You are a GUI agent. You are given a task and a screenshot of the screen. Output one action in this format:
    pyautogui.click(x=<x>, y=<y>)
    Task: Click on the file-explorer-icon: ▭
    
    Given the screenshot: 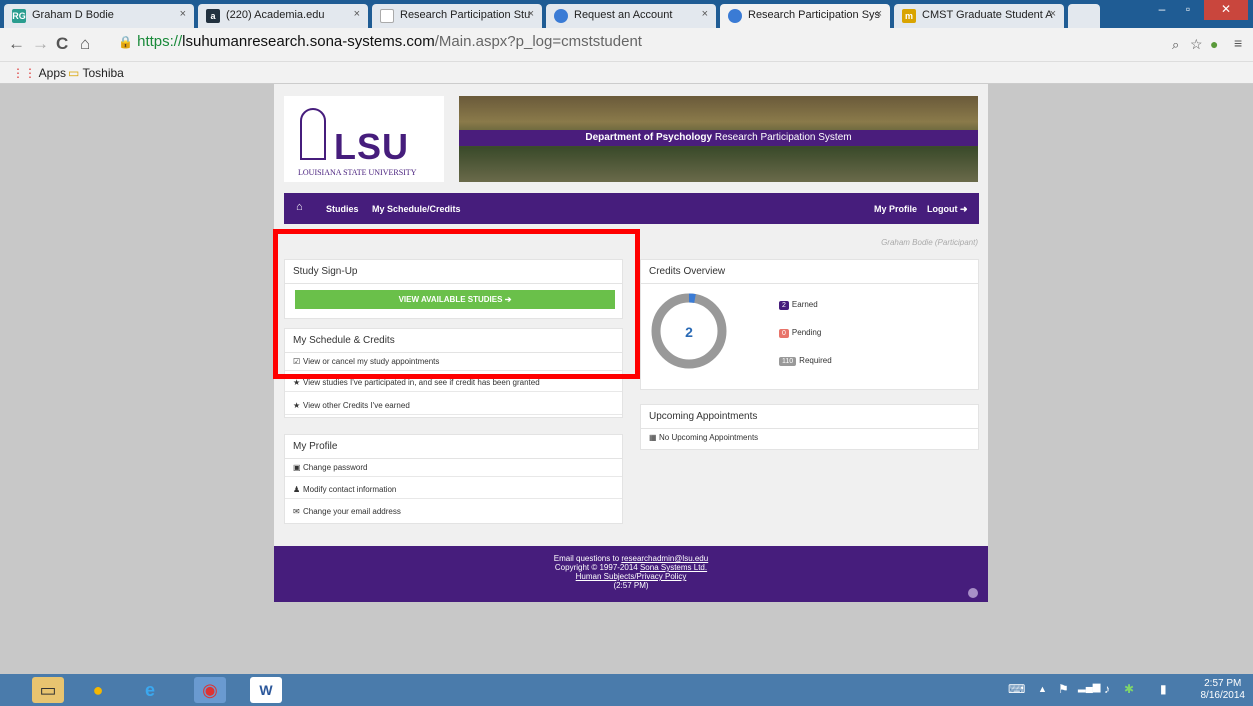 What is the action you would take?
    pyautogui.click(x=48, y=690)
    